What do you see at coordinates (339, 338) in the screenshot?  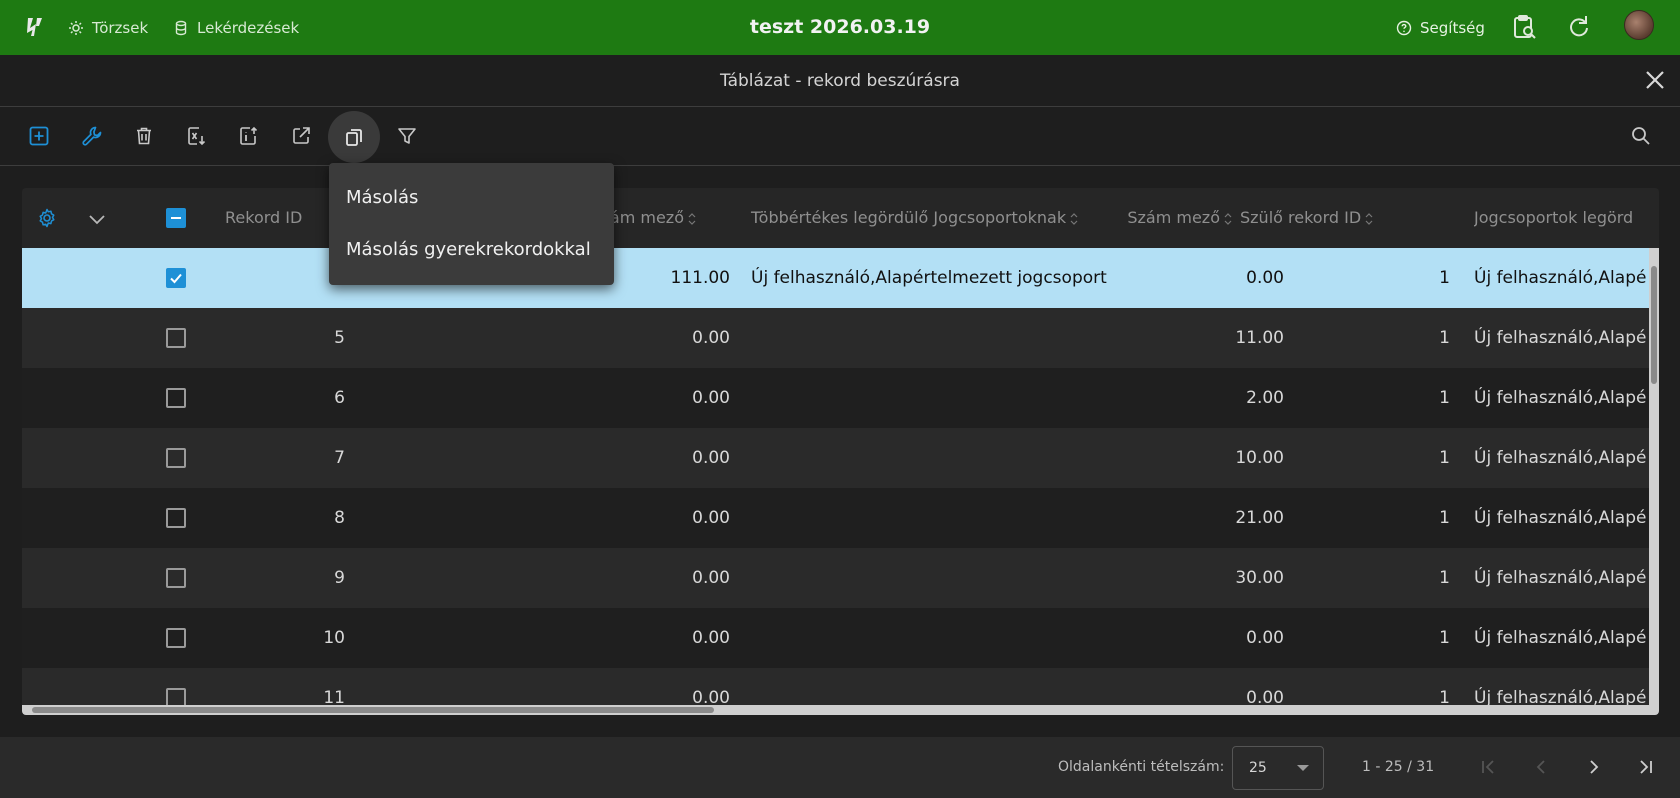 I see `cell-rekord-id: 5` at bounding box center [339, 338].